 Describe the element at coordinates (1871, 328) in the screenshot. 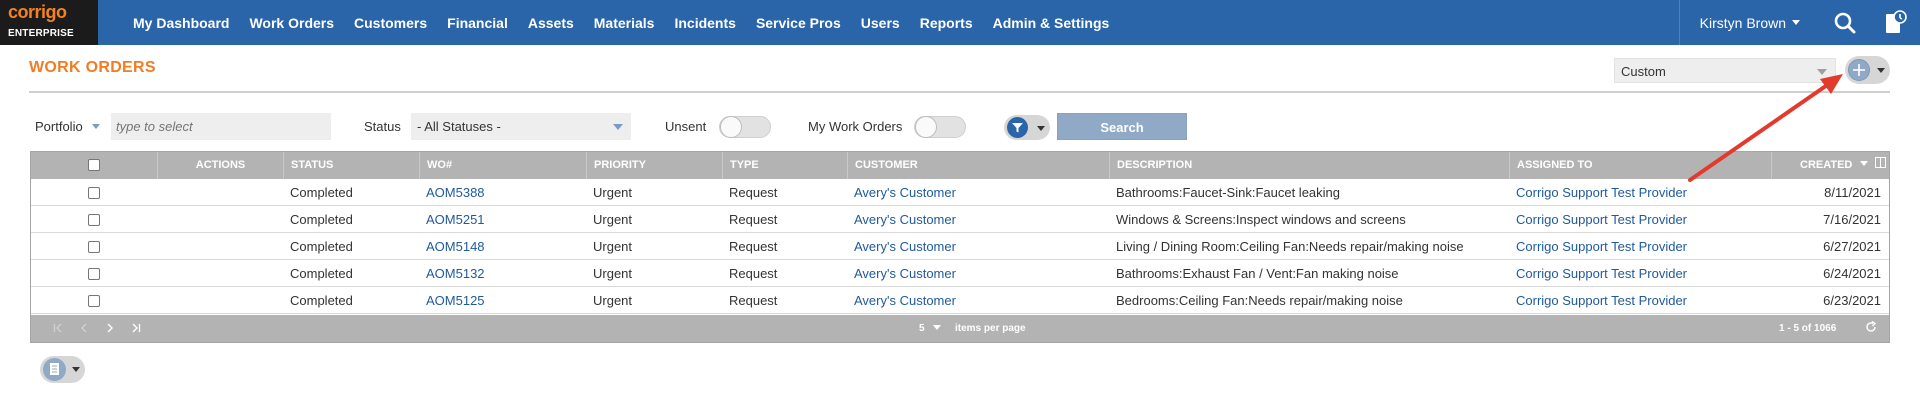

I see `refresh-icon` at that location.